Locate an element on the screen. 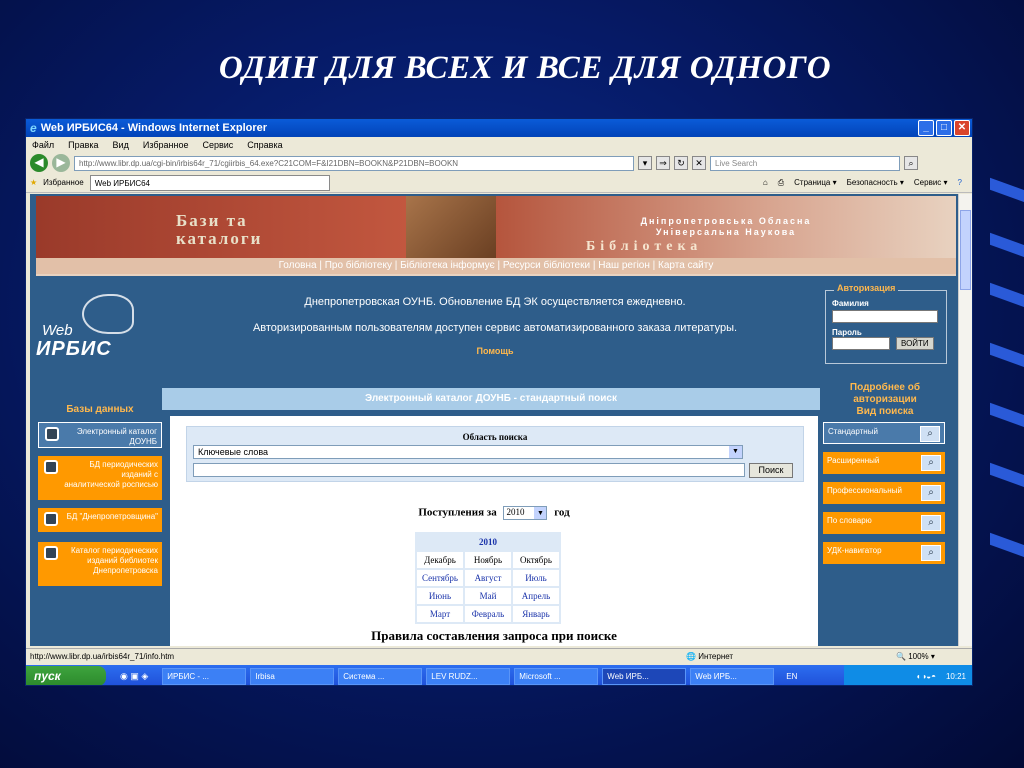 The height and width of the screenshot is (768, 1024). month-link: Январь is located at coordinates (536, 614).